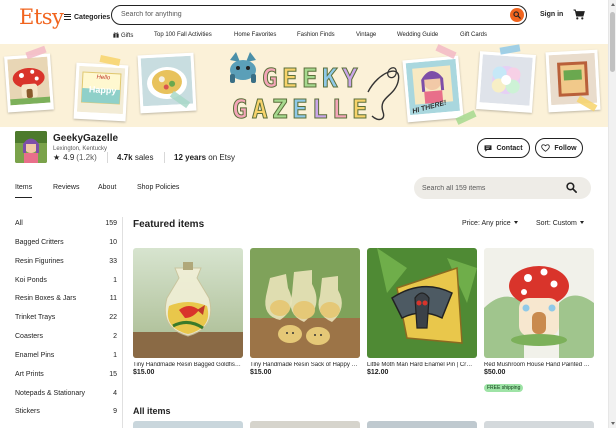  I want to click on tab-items: Items, so click(24, 191).